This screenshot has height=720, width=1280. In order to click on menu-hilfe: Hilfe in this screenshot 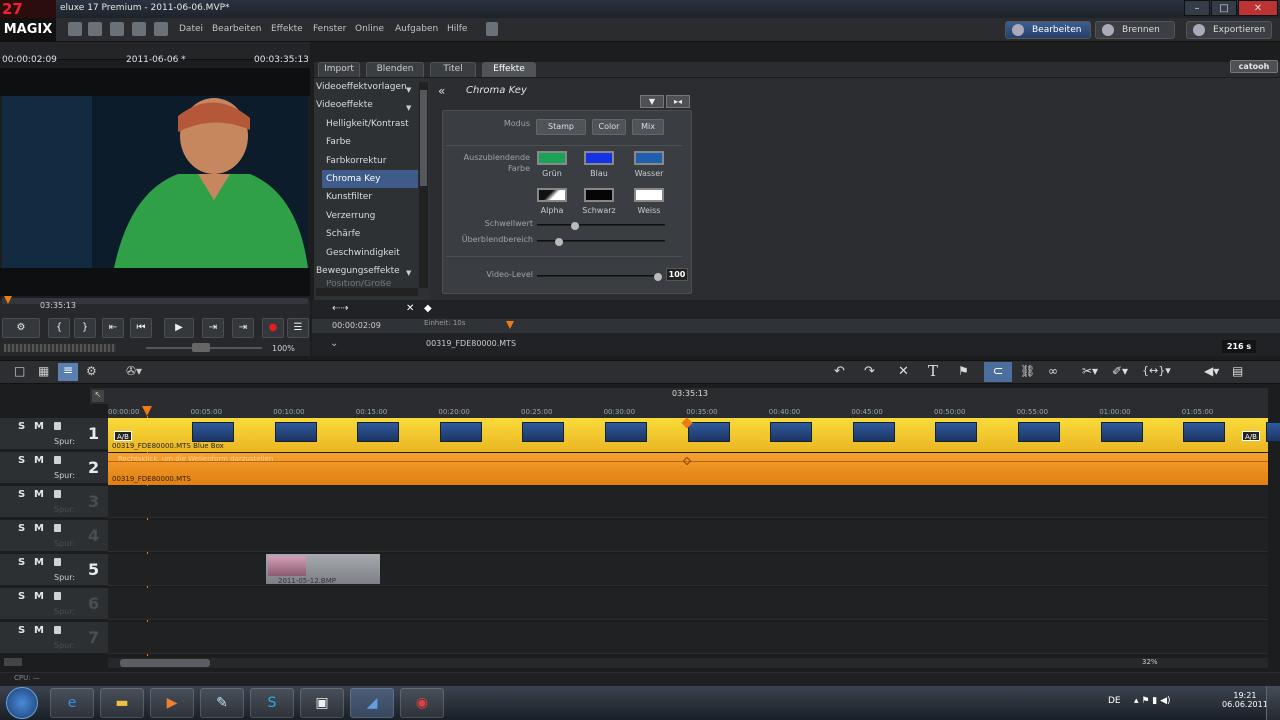, I will do `click(457, 29)`.